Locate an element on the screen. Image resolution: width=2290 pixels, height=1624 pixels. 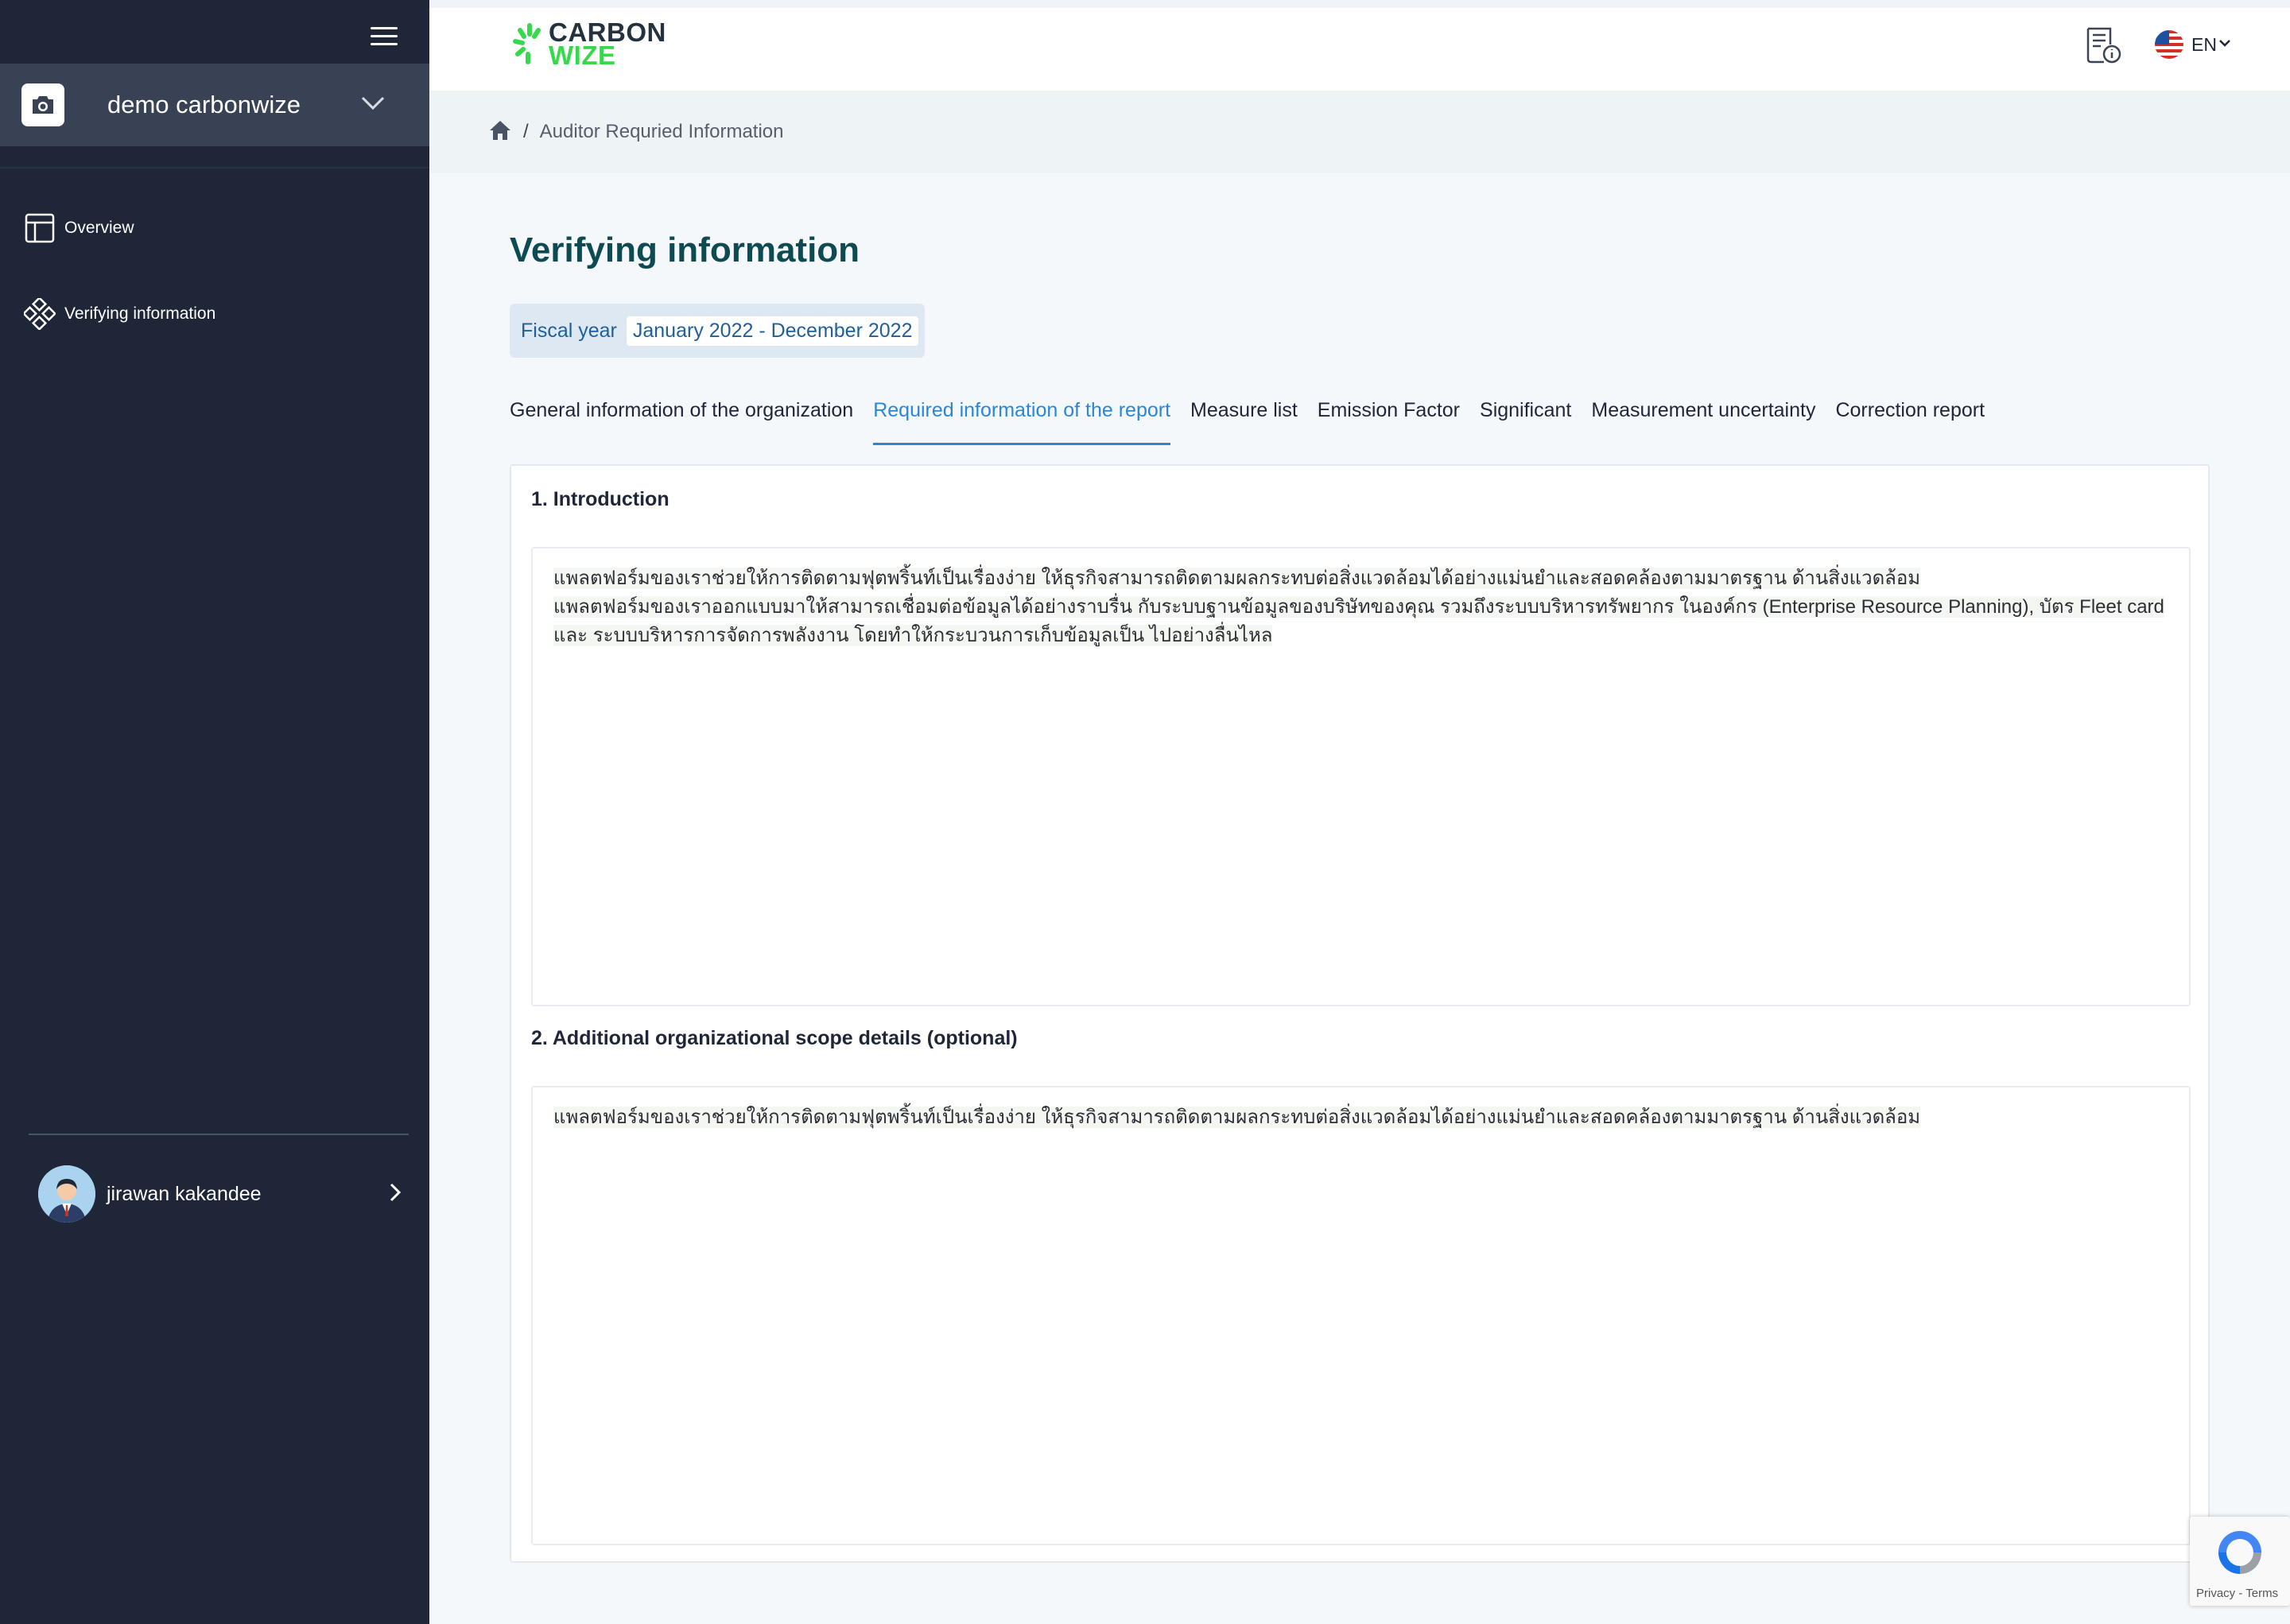
tab-measure-list: Measure list is located at coordinates (1244, 420).